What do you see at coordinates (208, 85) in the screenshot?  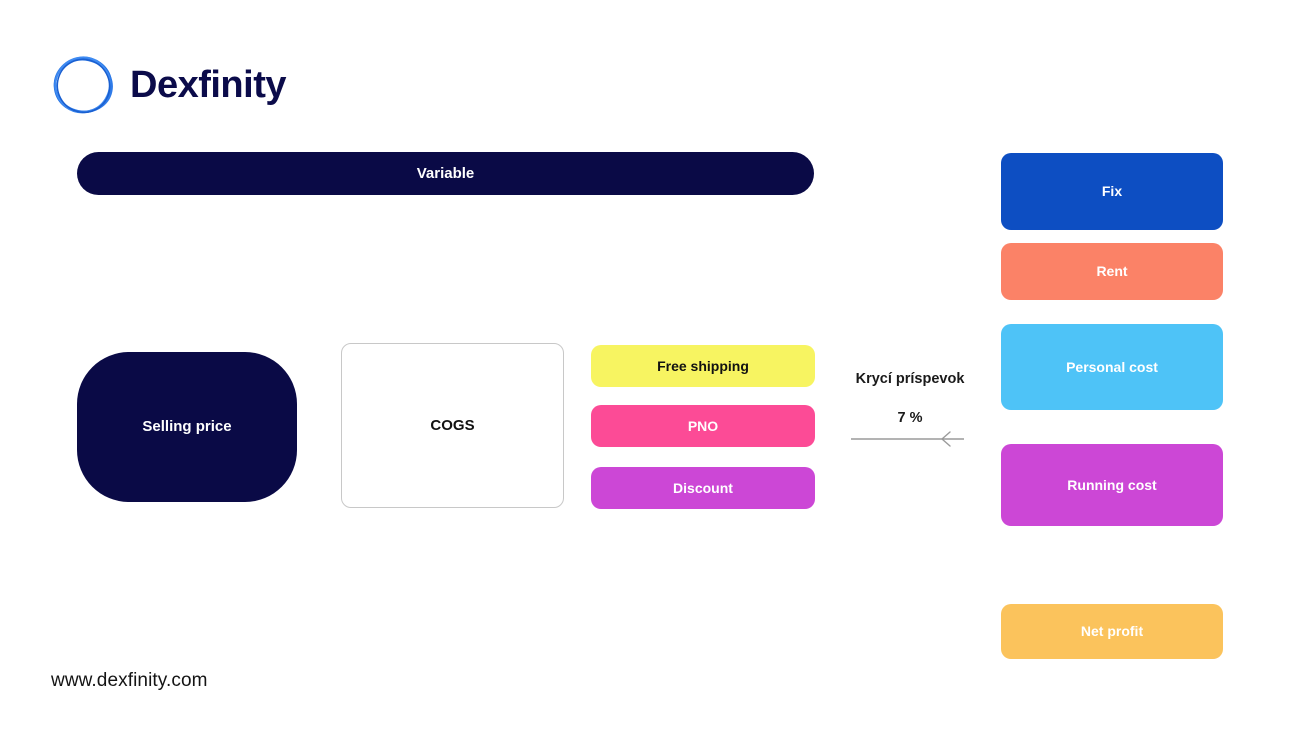 I see `brand-name: Dexfinity` at bounding box center [208, 85].